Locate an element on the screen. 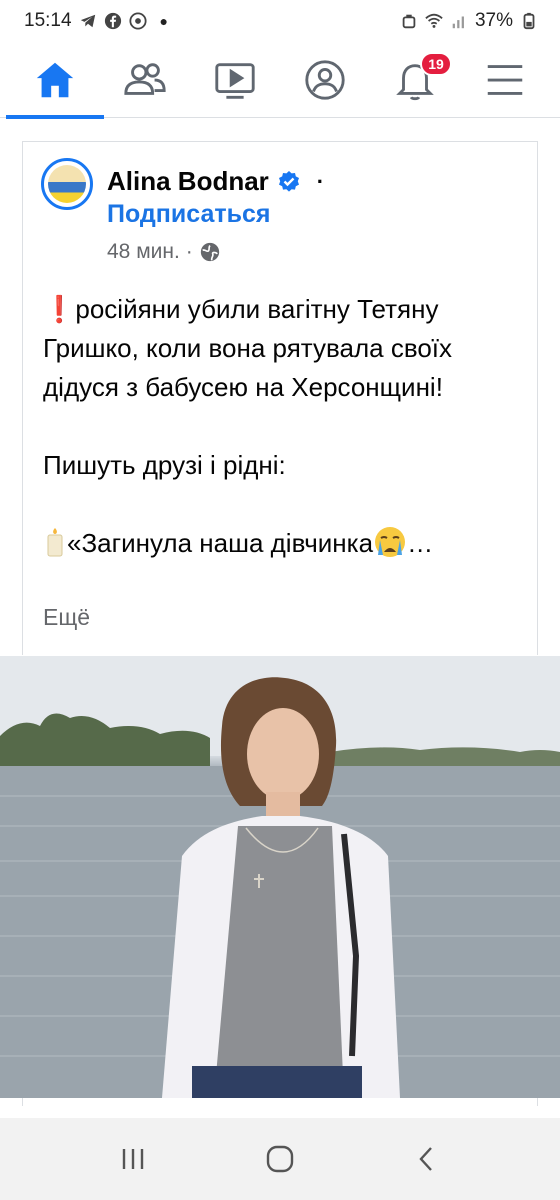 The image size is (560, 1200). avatar-image is located at coordinates (67, 184).